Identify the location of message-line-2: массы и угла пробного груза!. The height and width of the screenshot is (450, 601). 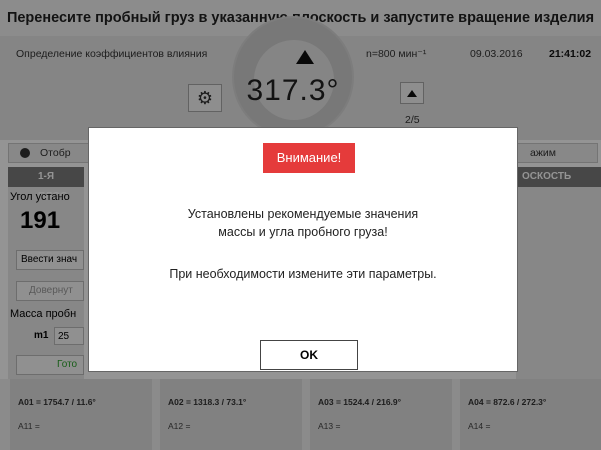
(303, 232).